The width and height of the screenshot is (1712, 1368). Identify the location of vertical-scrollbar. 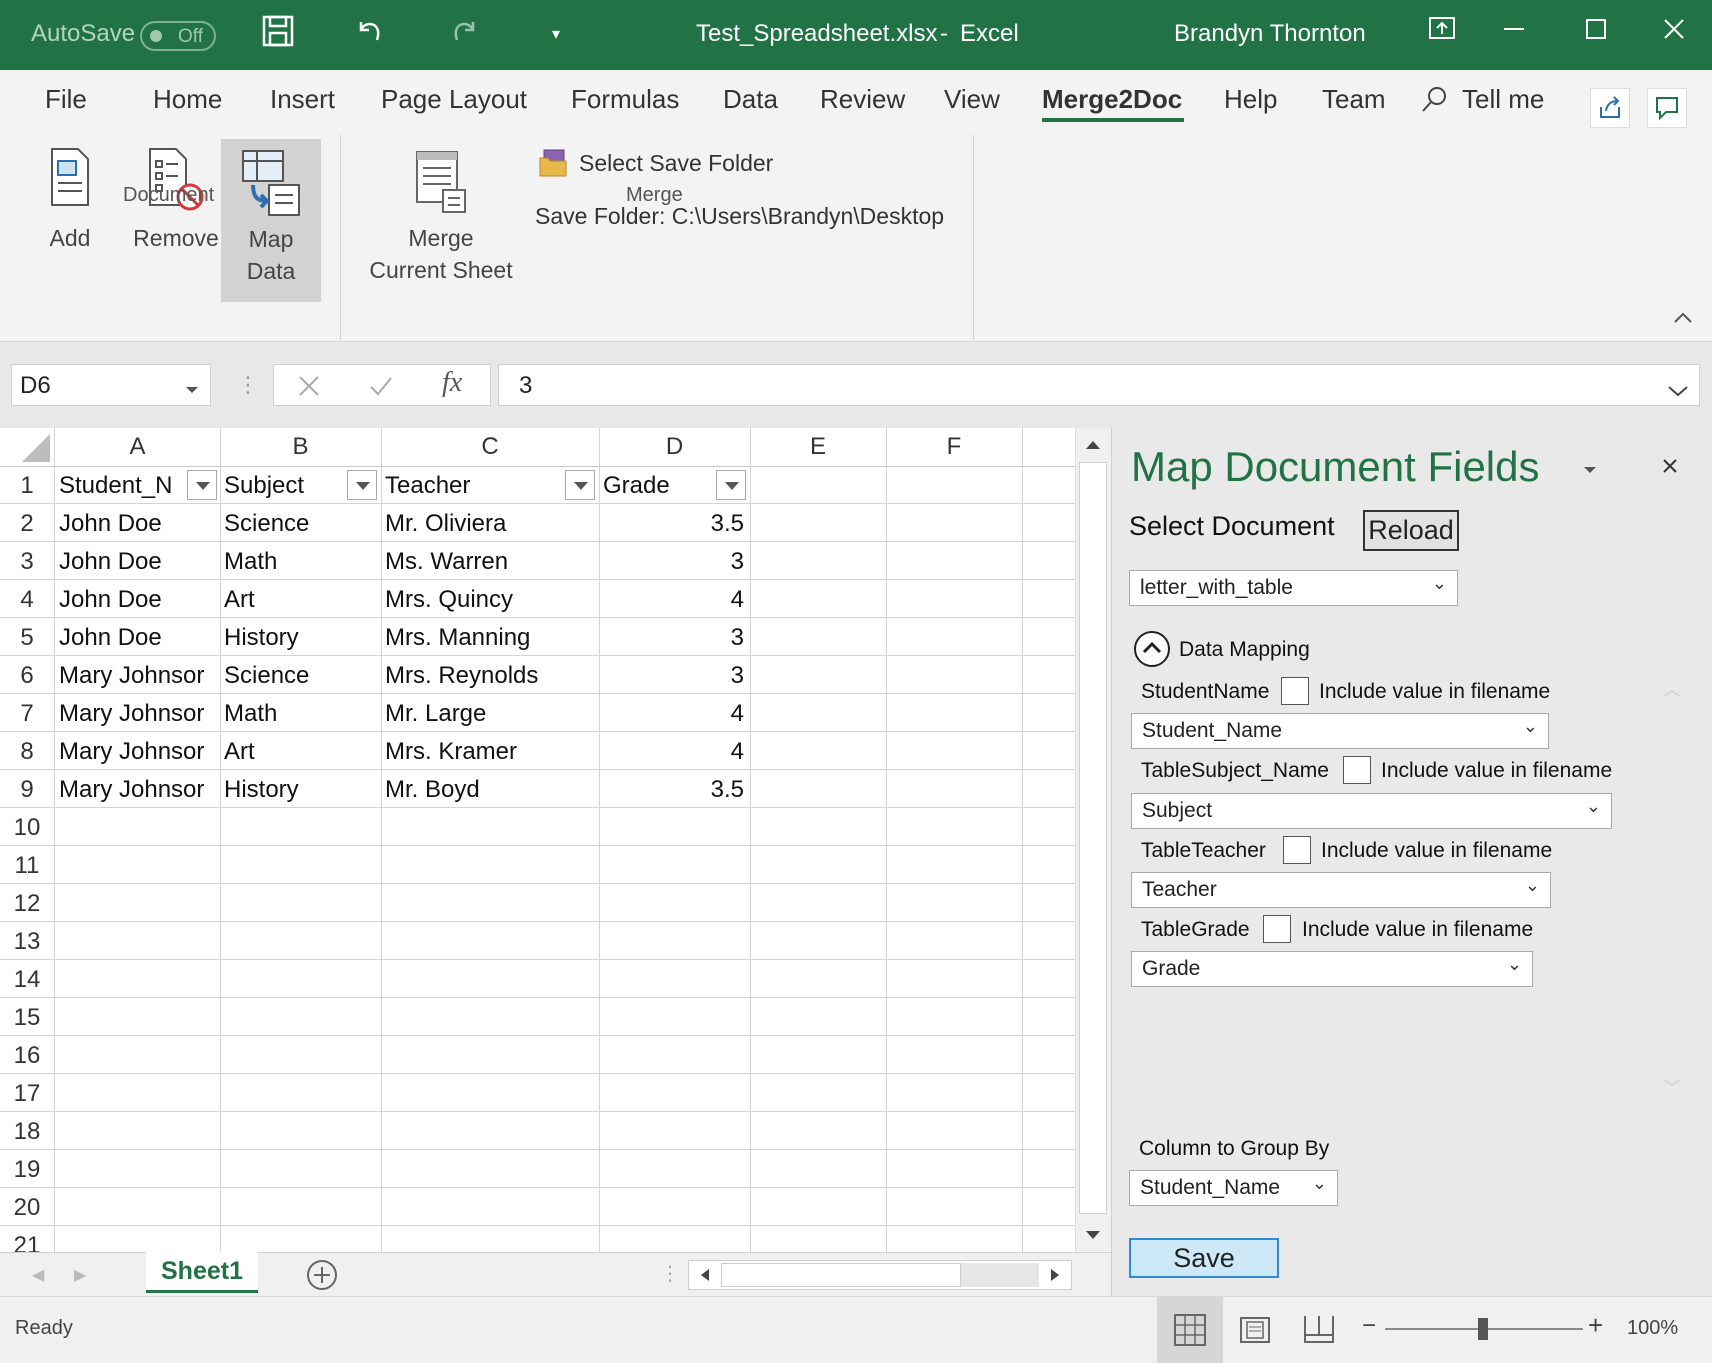
(1093, 840).